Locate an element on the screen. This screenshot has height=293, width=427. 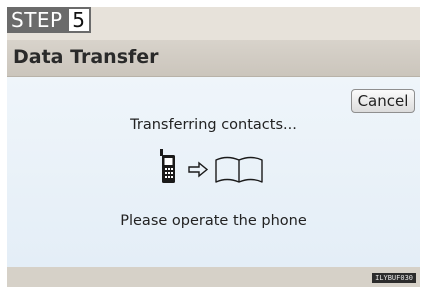
page-title: Data Transfer is located at coordinates (86, 57).